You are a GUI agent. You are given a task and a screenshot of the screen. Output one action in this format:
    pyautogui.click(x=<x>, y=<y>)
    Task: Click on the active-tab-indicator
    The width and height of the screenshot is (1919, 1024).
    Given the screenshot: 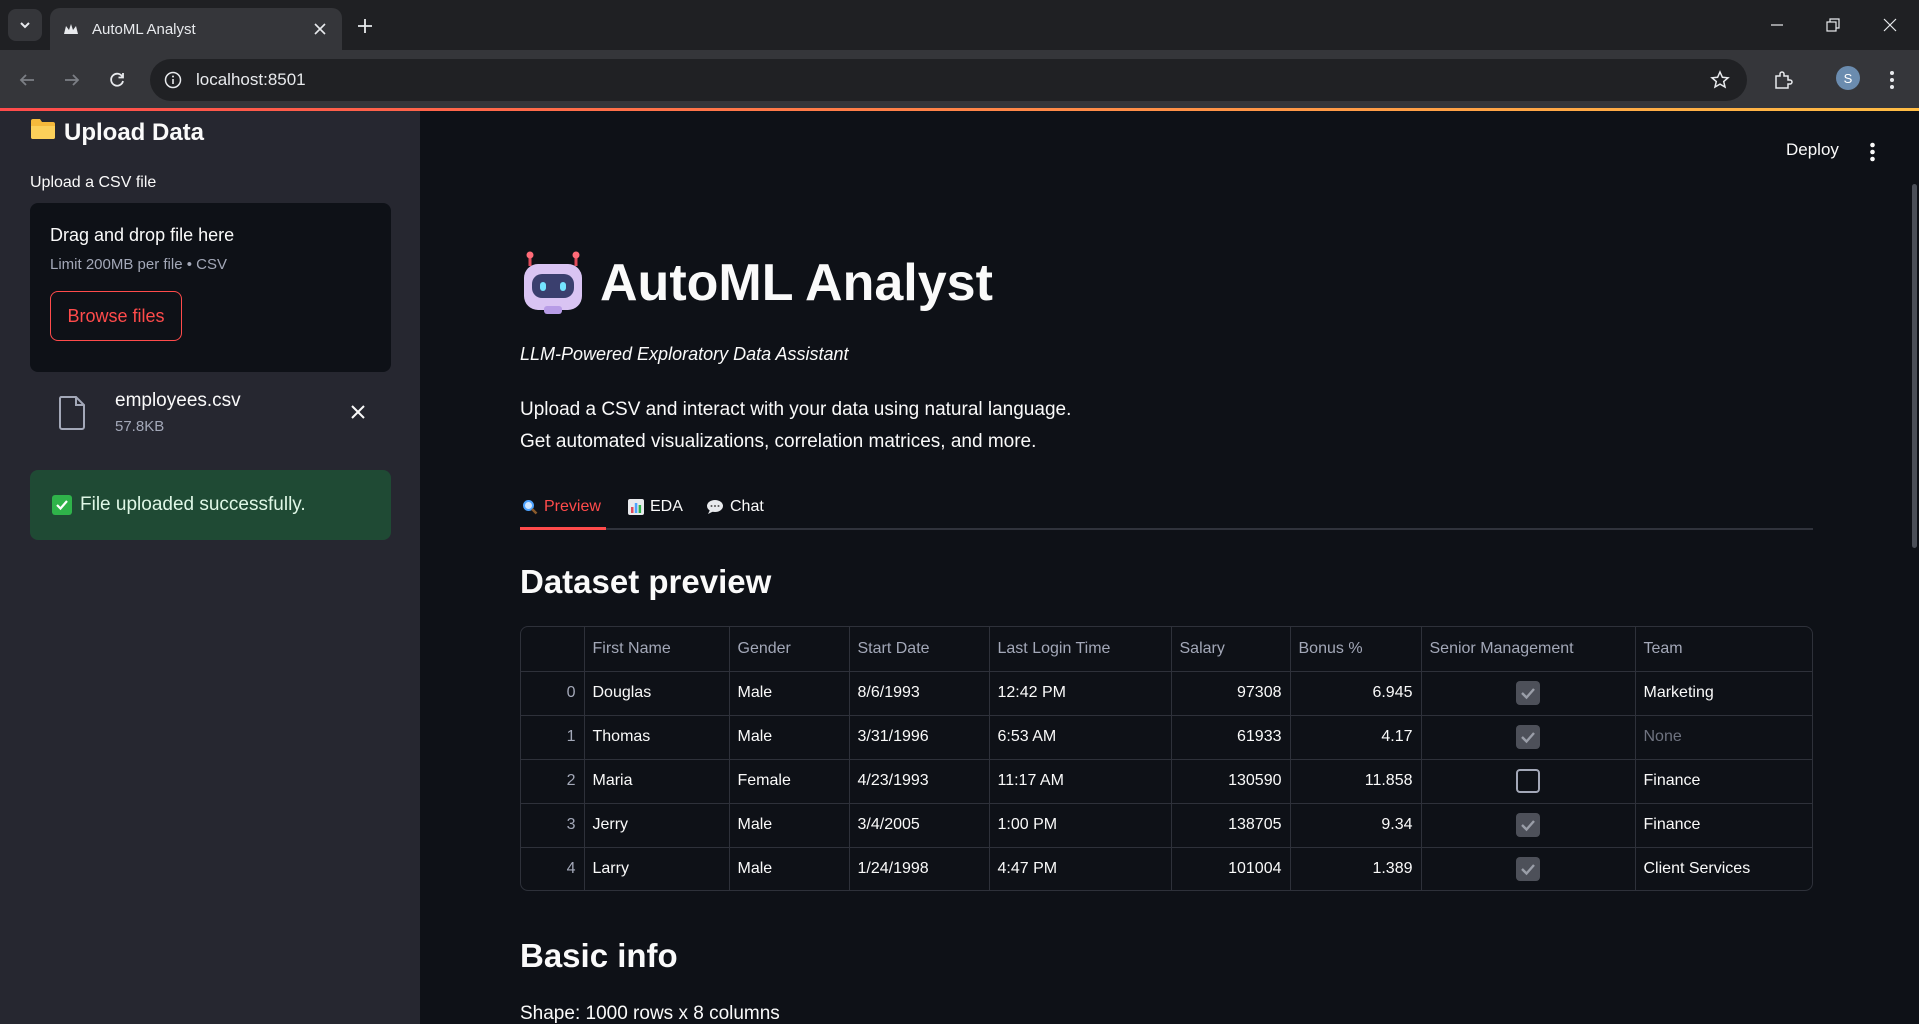 What is the action you would take?
    pyautogui.click(x=563, y=528)
    